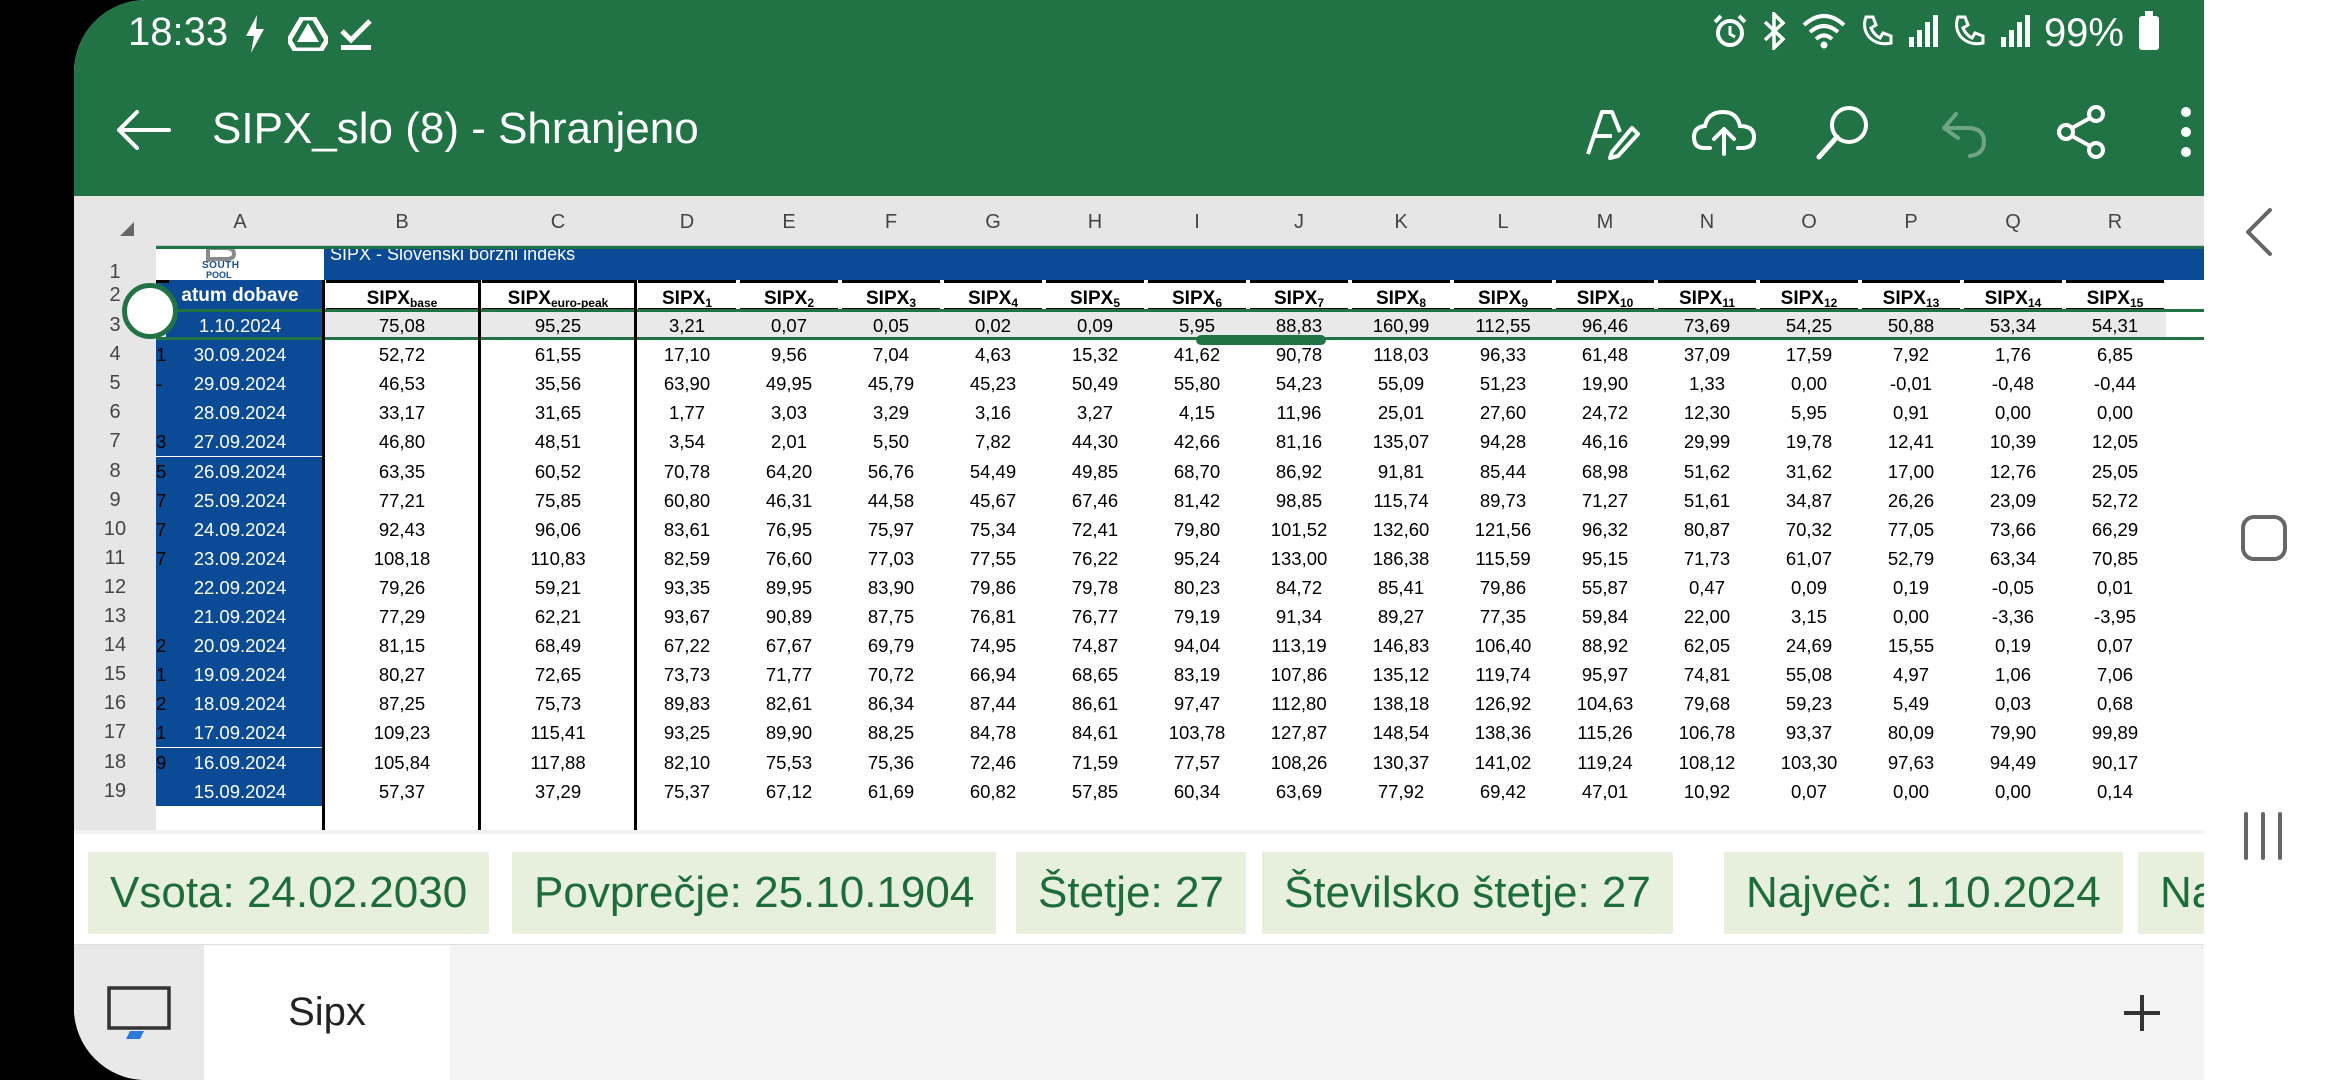  What do you see at coordinates (1809, 616) in the screenshot?
I see `value-cell: 3,15` at bounding box center [1809, 616].